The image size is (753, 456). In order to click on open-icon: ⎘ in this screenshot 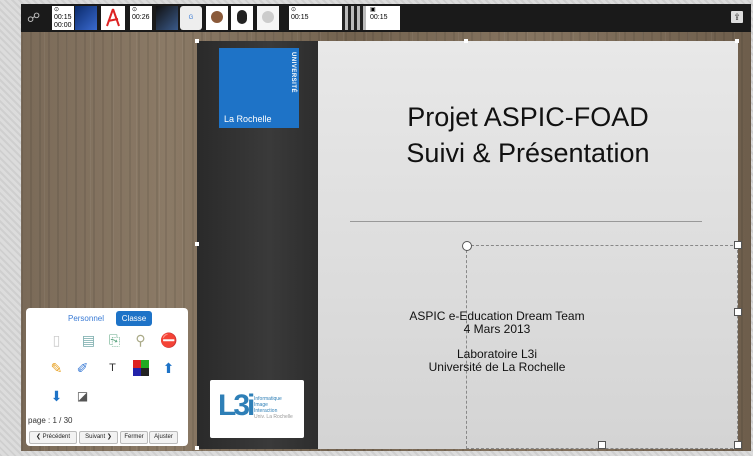, I will do `click(114, 340)`.